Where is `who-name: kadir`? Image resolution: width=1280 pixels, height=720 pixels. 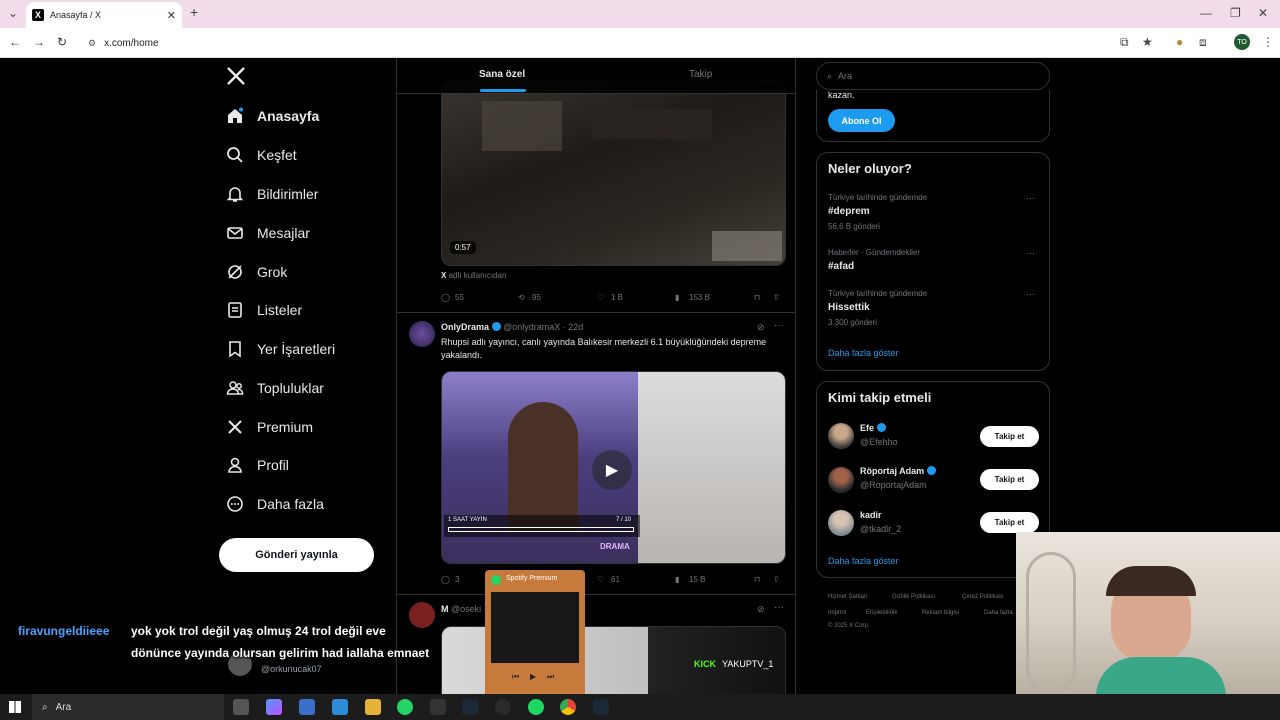
who-name: kadir is located at coordinates (871, 515).